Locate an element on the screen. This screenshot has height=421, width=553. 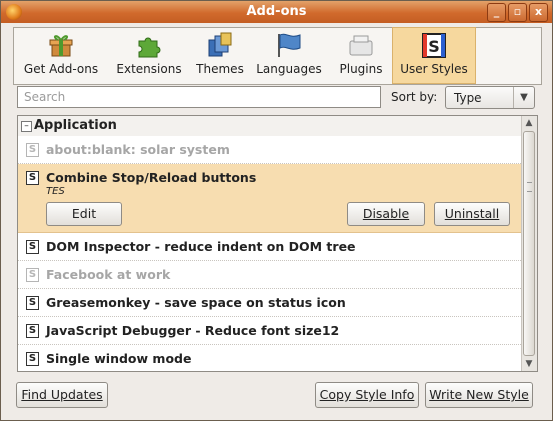
group-header-application: – Application is located at coordinates (269, 126).